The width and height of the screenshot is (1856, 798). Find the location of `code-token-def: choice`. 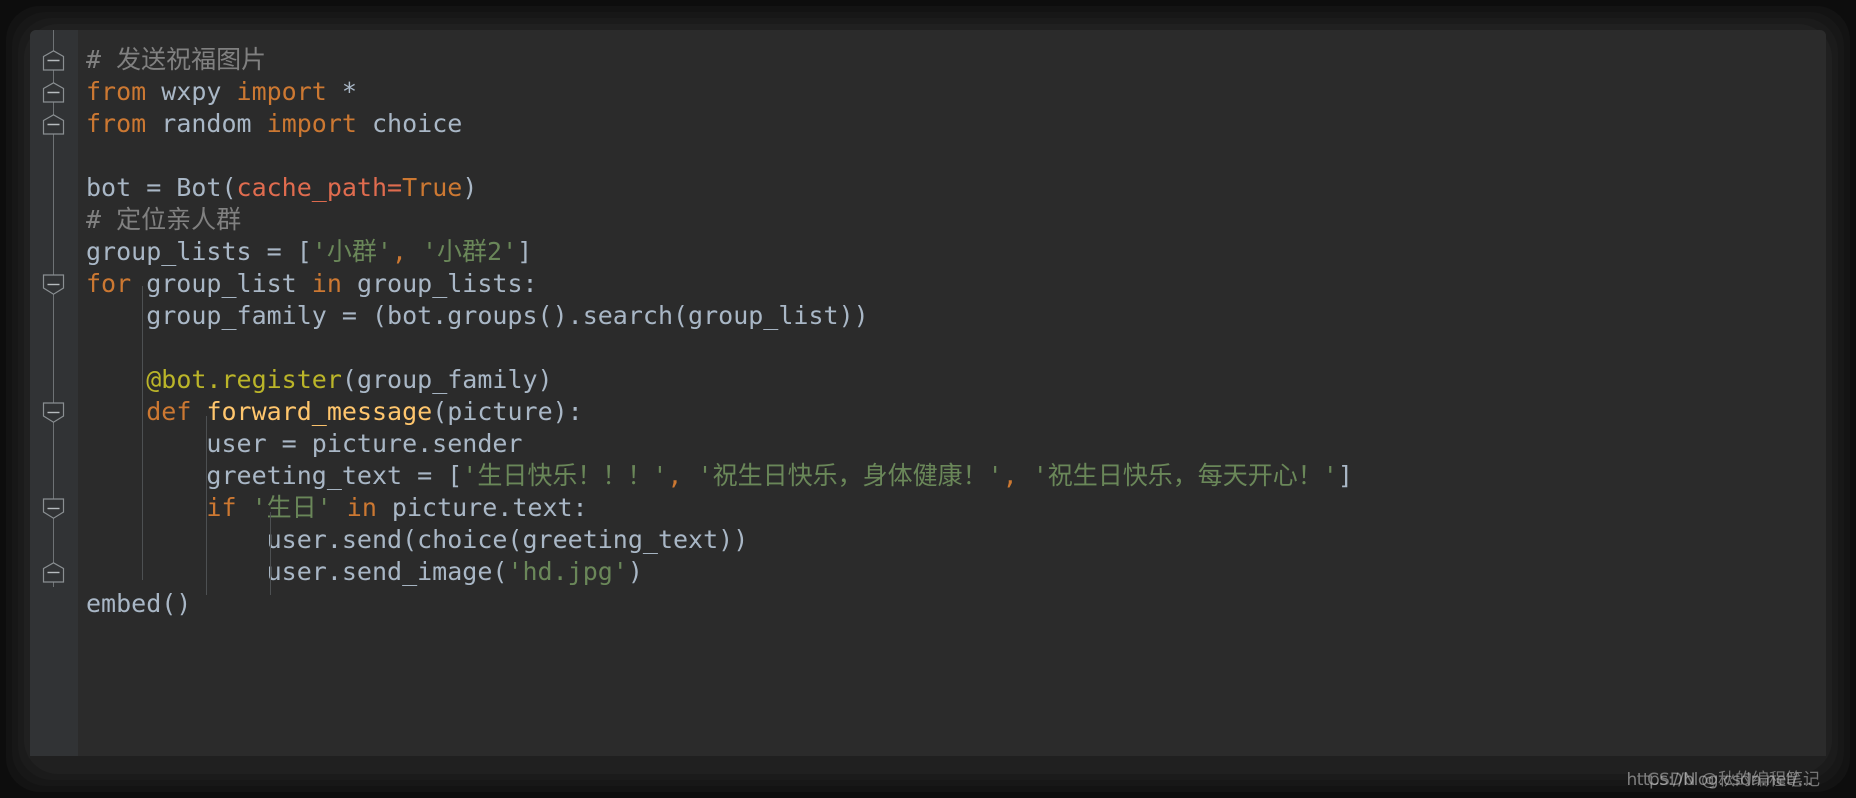

code-token-def: choice is located at coordinates (409, 123).